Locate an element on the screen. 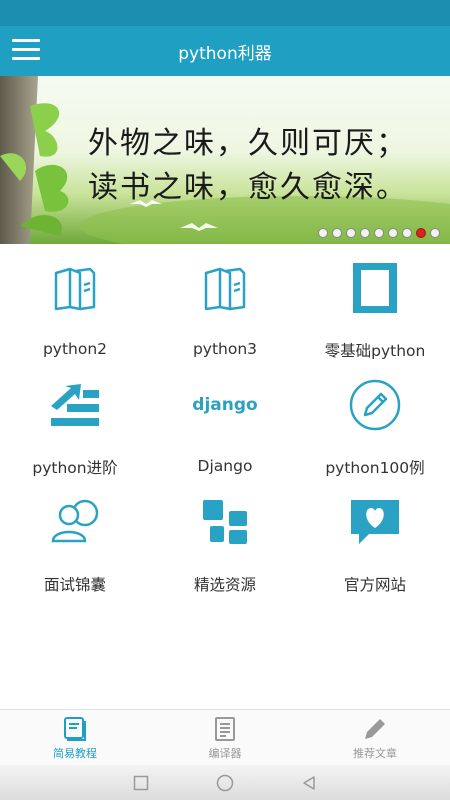  grid-item-selected-resources: 精选资源 is located at coordinates (225, 536).